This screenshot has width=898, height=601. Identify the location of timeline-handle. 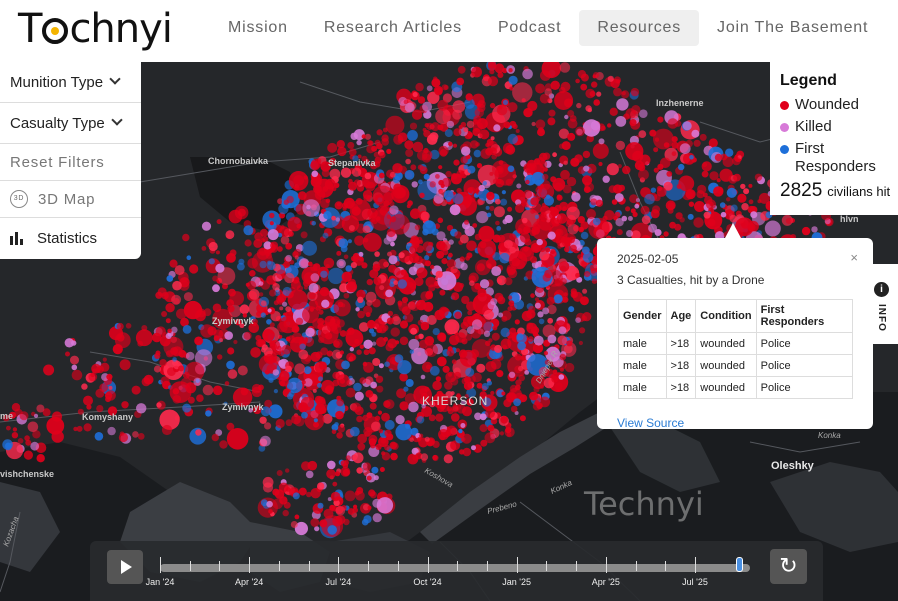
(740, 564).